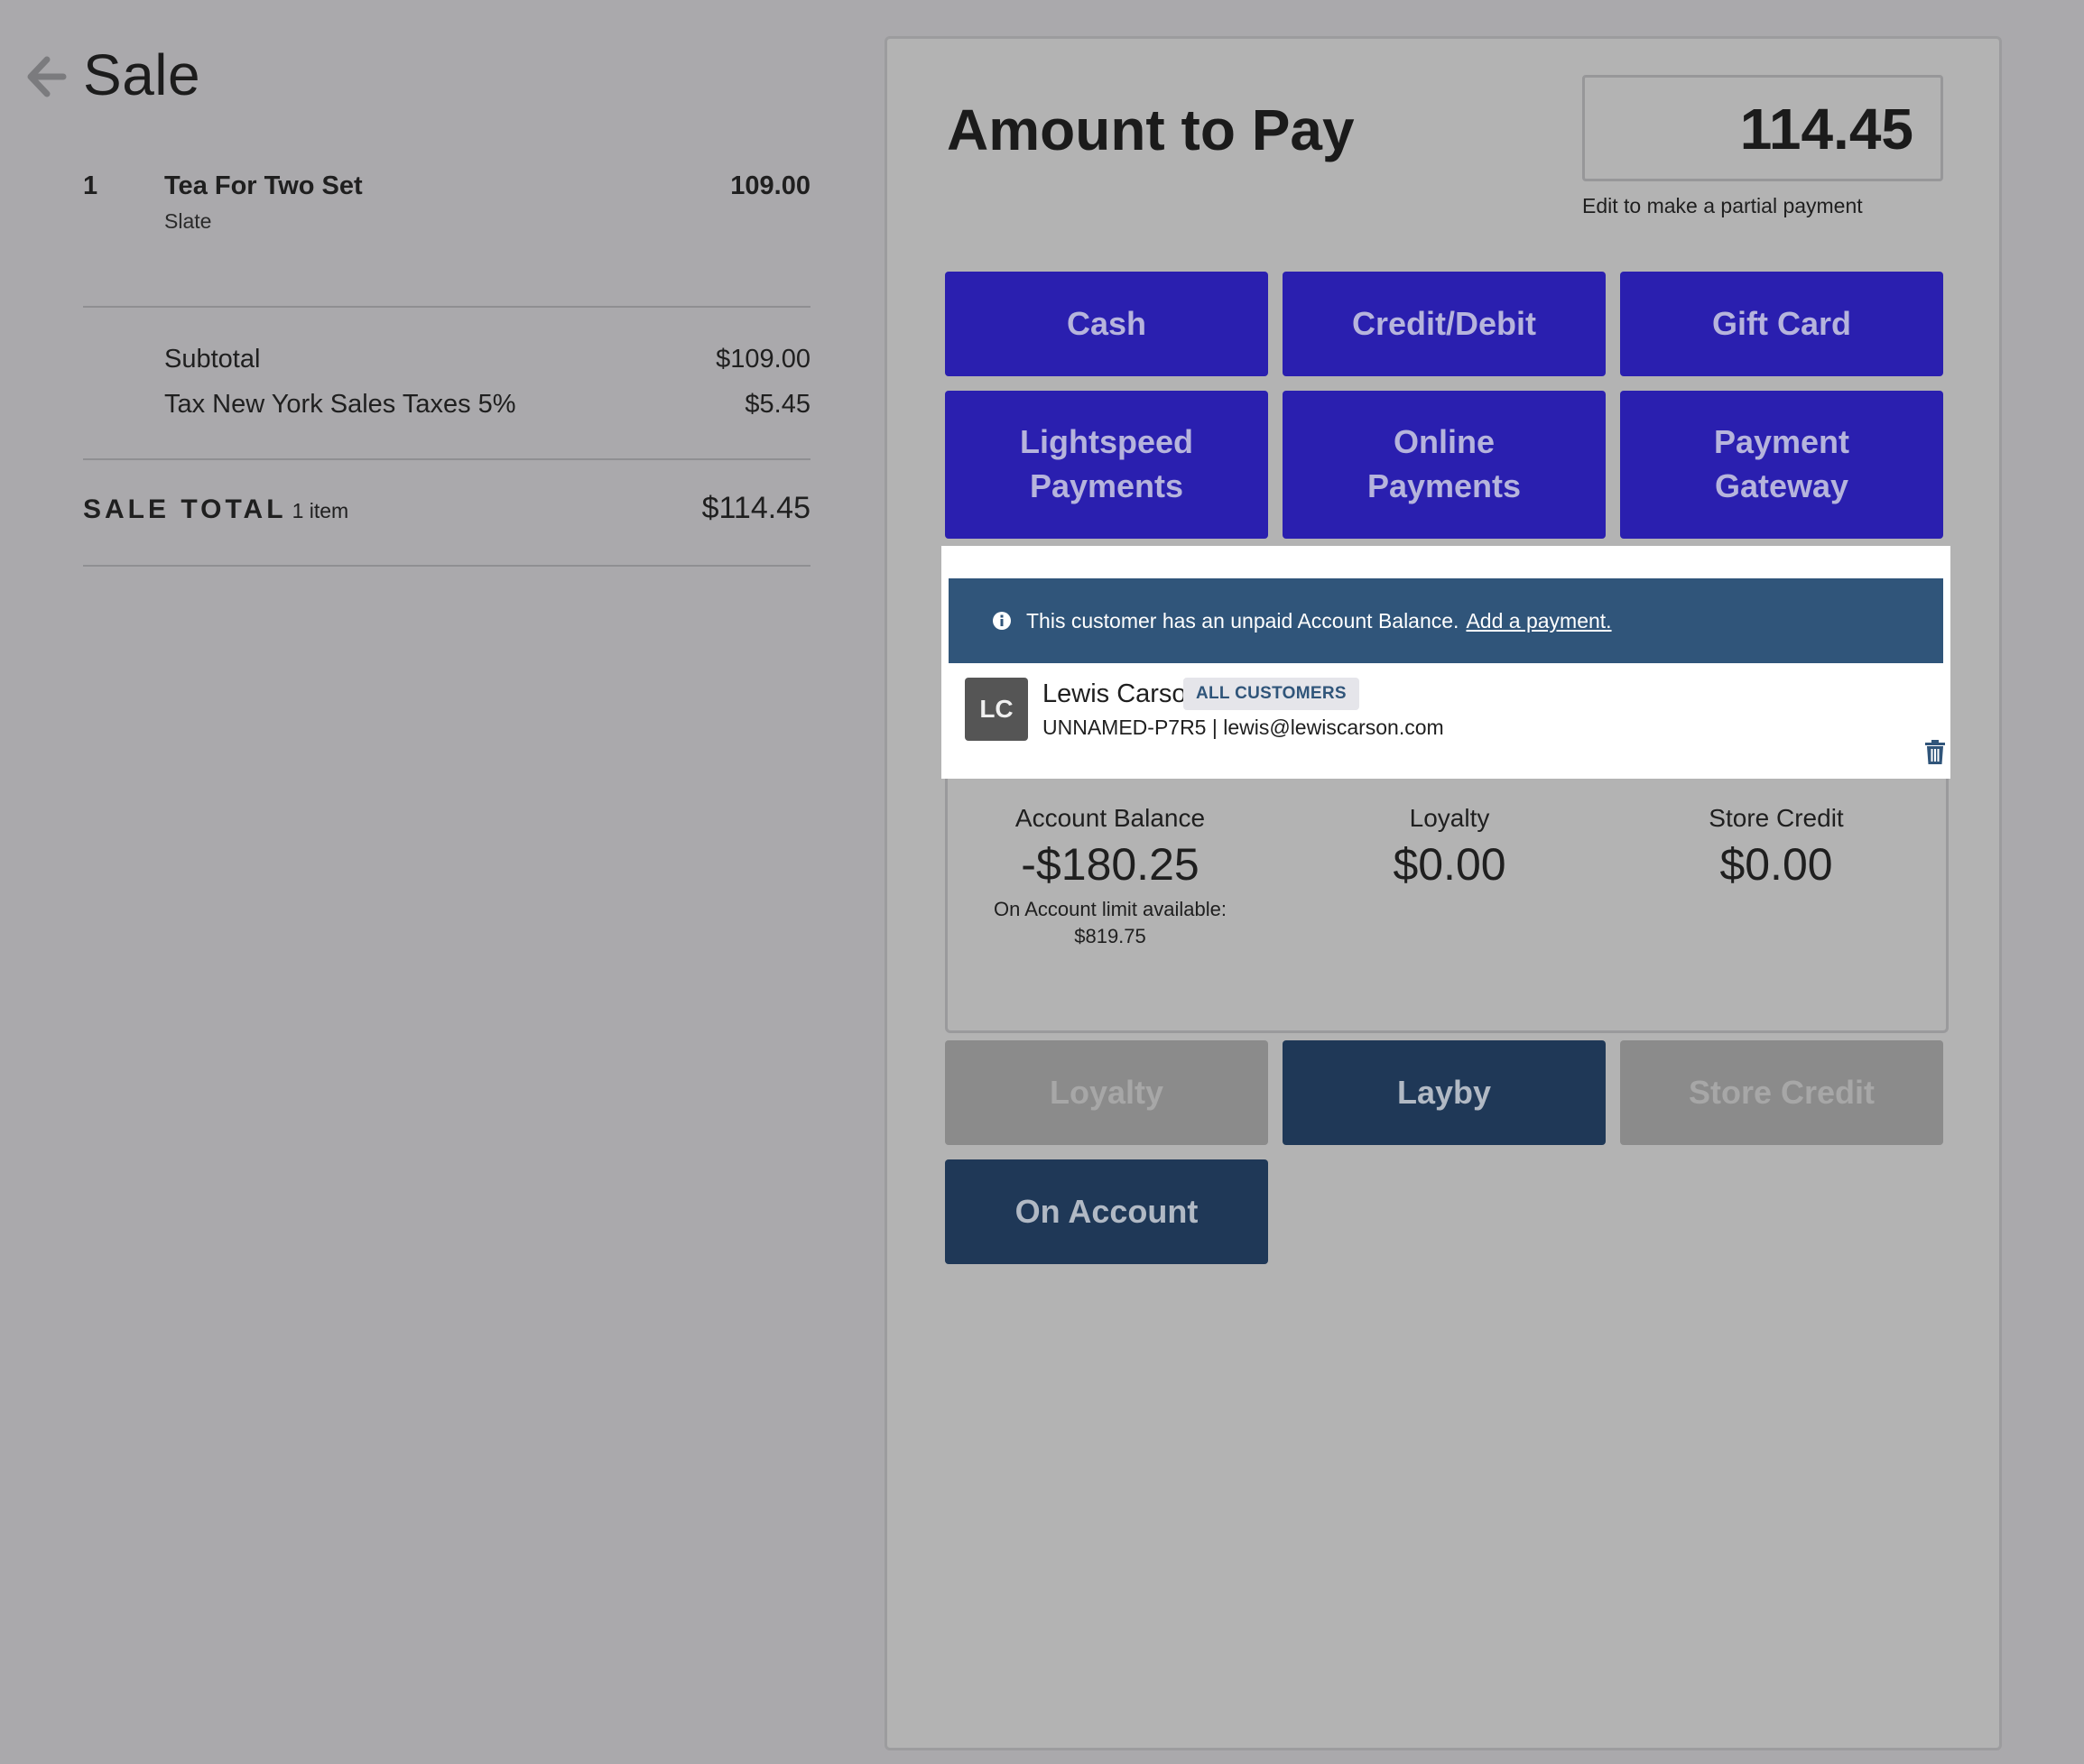  What do you see at coordinates (1450, 865) in the screenshot?
I see `loyalty-value: $0.00` at bounding box center [1450, 865].